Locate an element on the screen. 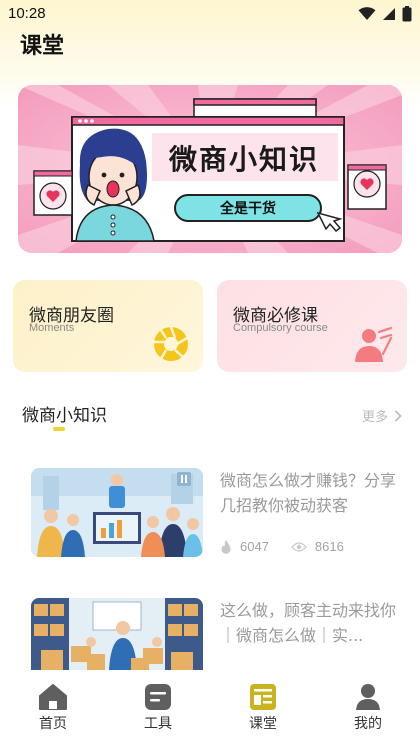  eye-icon is located at coordinates (299, 546).